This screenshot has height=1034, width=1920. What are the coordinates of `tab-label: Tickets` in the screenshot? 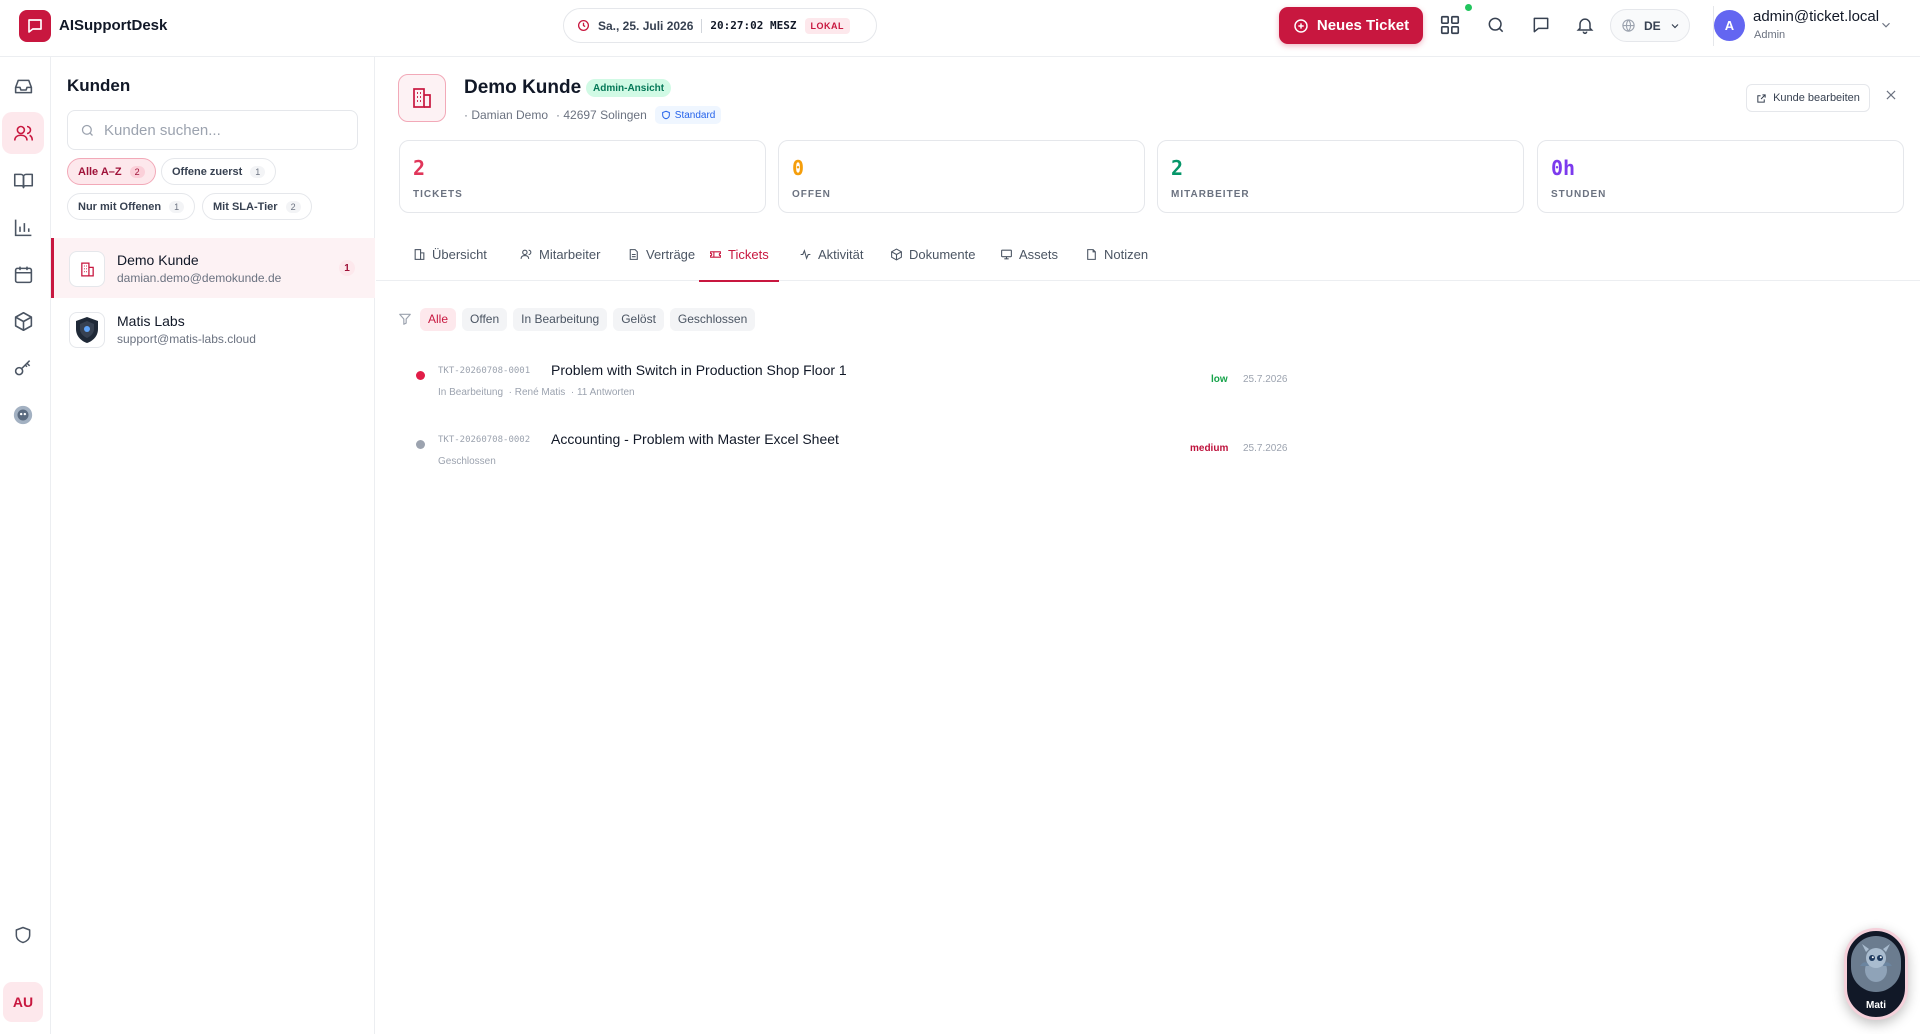 It's located at (748, 254).